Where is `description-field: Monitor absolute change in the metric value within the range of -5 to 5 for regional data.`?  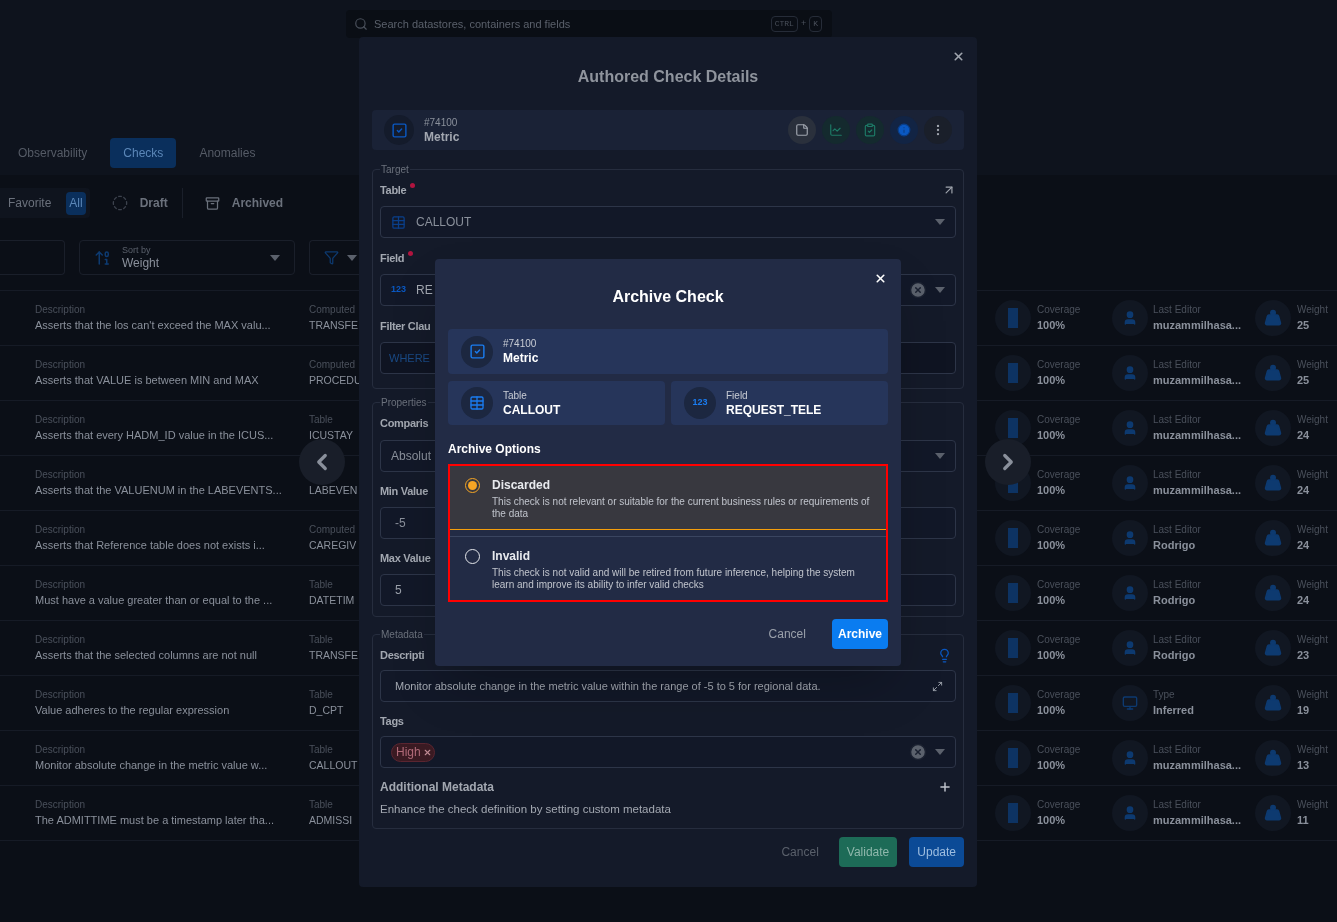
description-field: Monitor absolute change in the metric value within the range of -5 to 5 for regional data. is located at coordinates (668, 686).